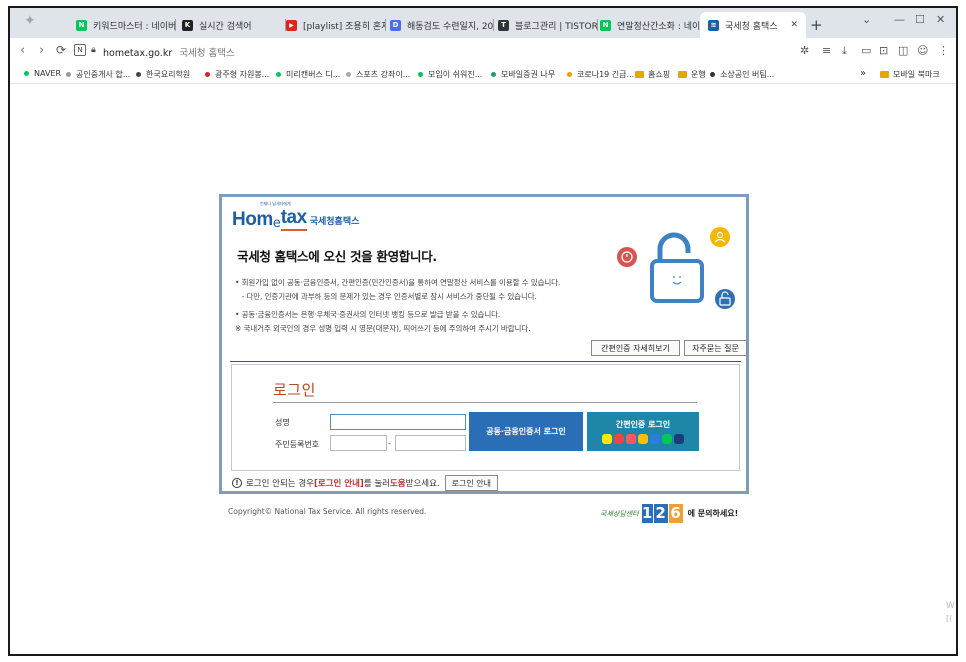 This screenshot has height=662, width=966. I want to click on tab-2: K 실시간 검색어, so click(234, 25).